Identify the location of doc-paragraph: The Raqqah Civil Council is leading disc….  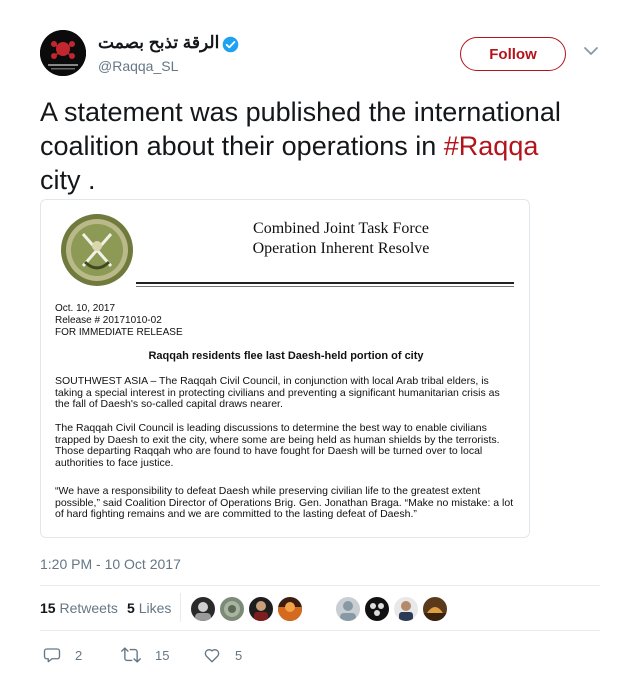
(277, 445).